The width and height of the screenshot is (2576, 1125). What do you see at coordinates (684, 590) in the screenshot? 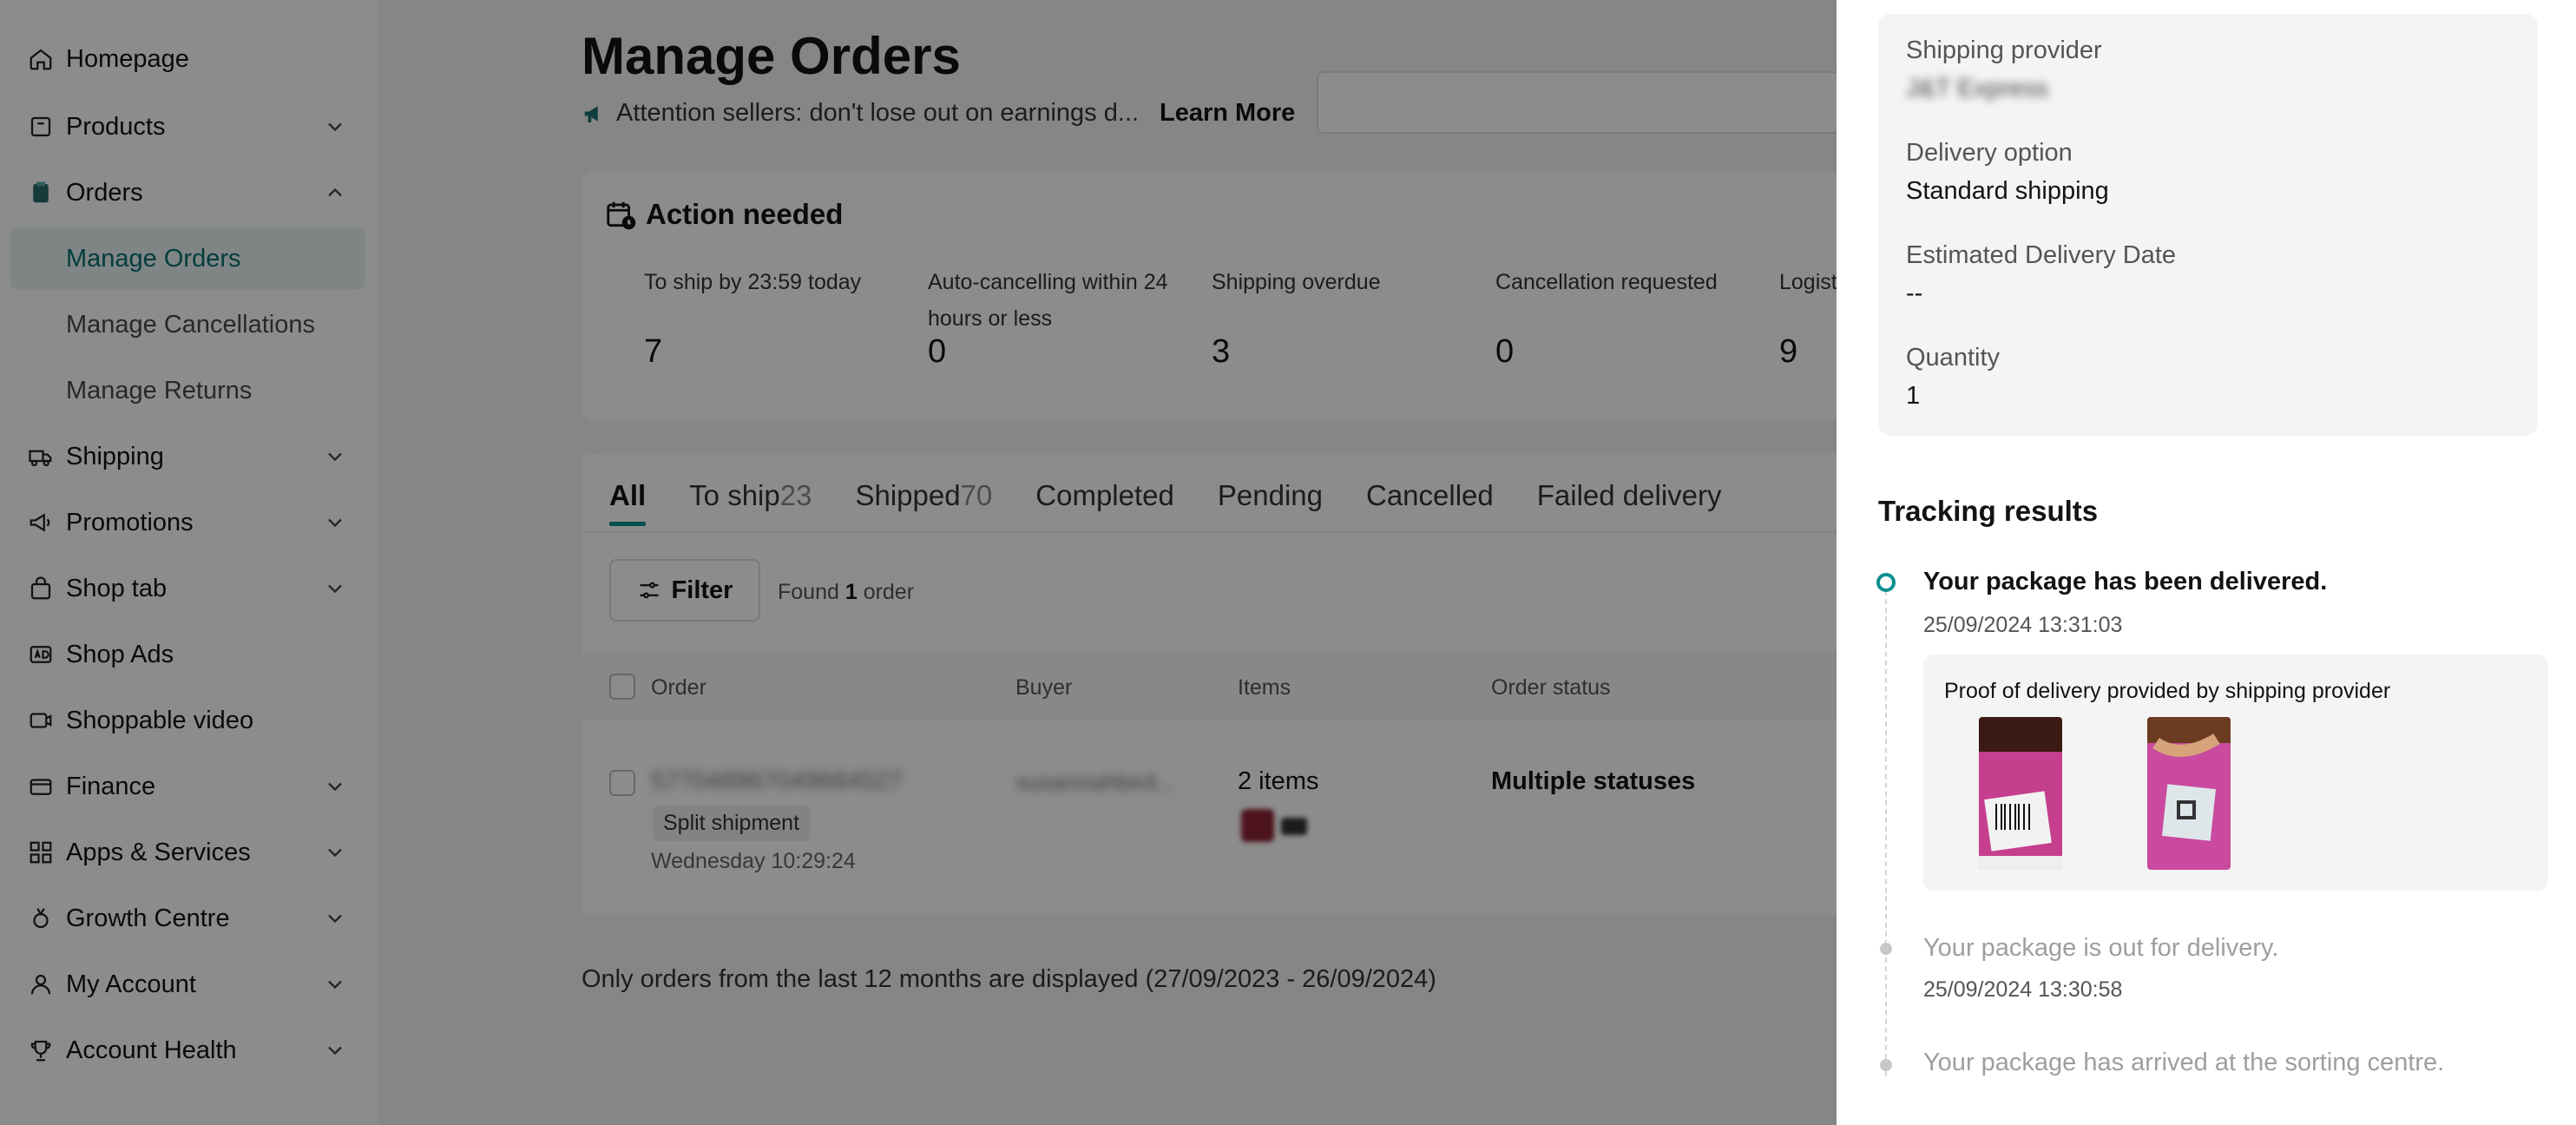
I see `filter-button: Filter` at bounding box center [684, 590].